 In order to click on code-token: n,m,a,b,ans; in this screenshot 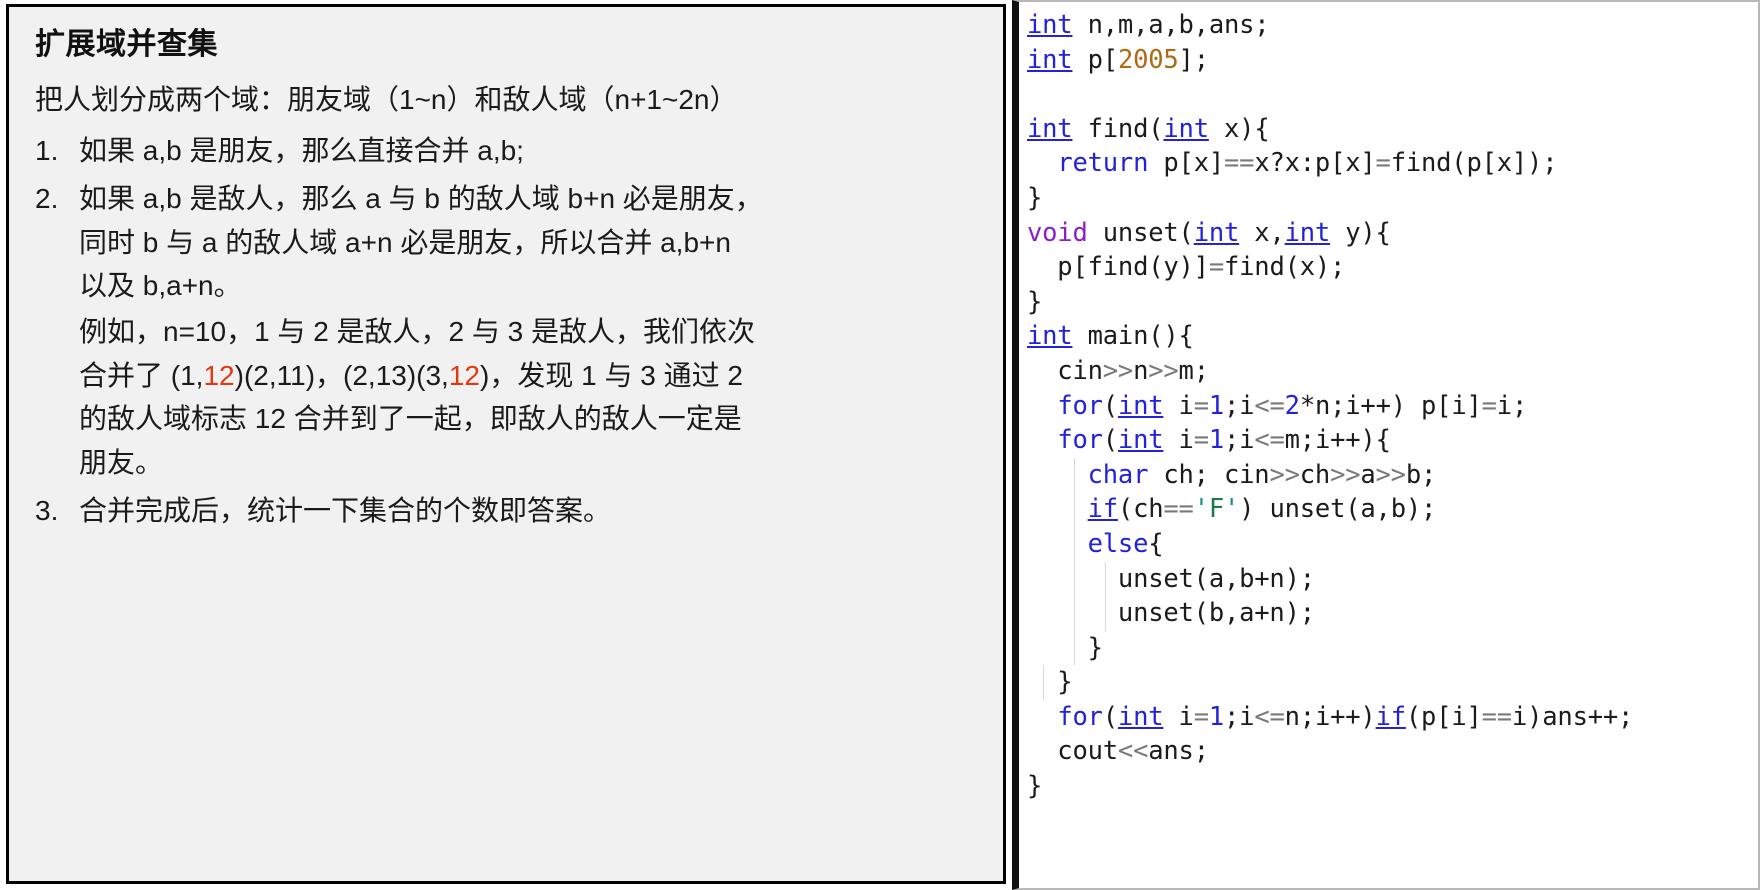, I will do `click(1171, 25)`.